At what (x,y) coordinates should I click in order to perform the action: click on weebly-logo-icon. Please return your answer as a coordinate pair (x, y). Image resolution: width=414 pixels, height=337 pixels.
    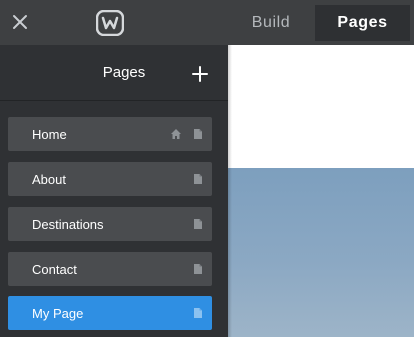
    Looking at the image, I should click on (110, 23).